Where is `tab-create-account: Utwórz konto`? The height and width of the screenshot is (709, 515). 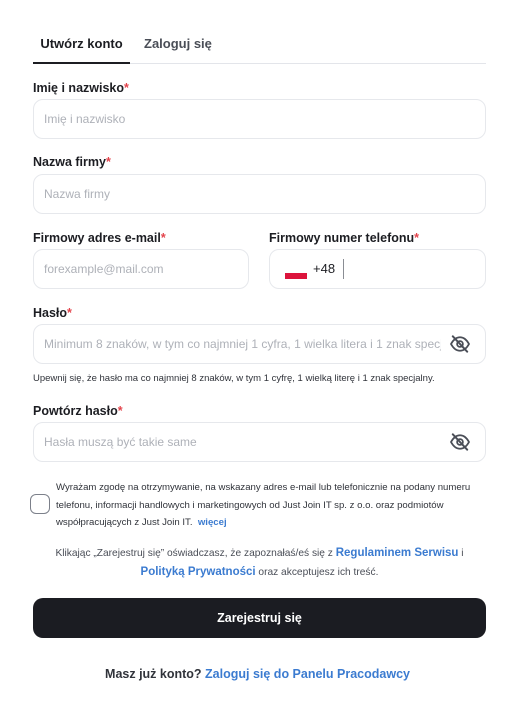 tab-create-account: Utwórz konto is located at coordinates (81, 44).